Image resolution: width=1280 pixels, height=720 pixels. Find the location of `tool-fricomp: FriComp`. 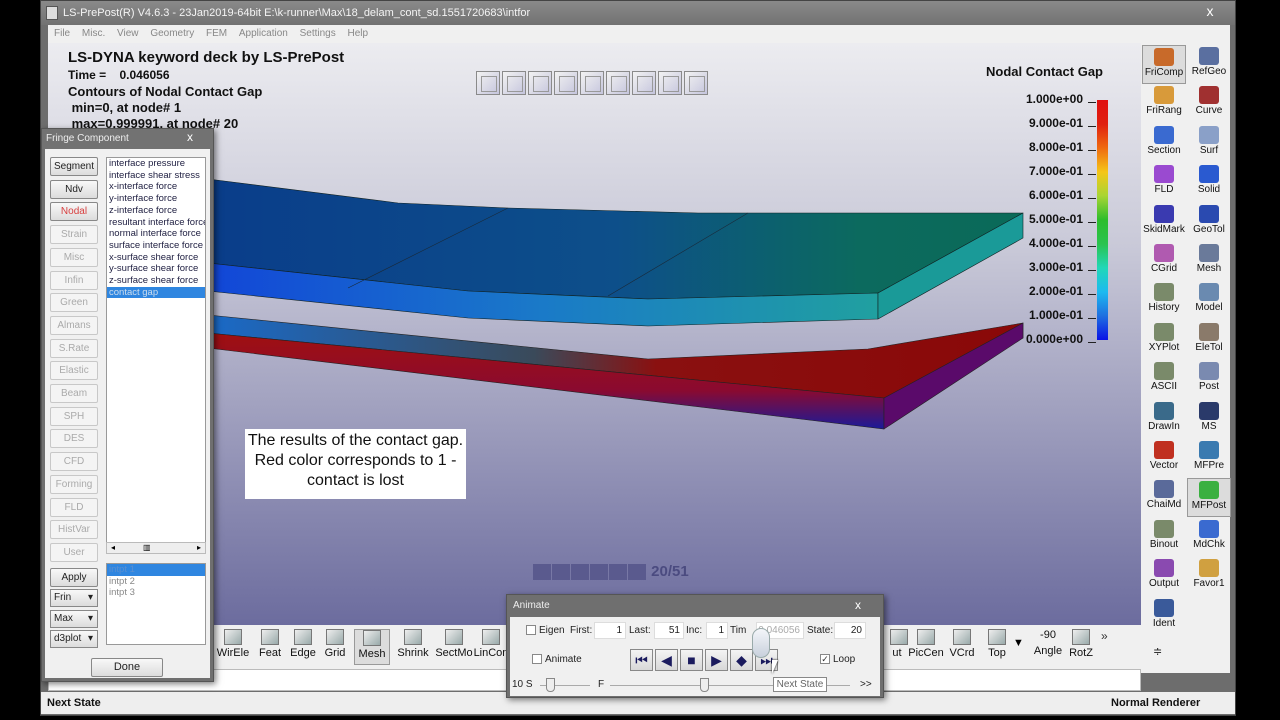

tool-fricomp: FriComp is located at coordinates (1164, 64).